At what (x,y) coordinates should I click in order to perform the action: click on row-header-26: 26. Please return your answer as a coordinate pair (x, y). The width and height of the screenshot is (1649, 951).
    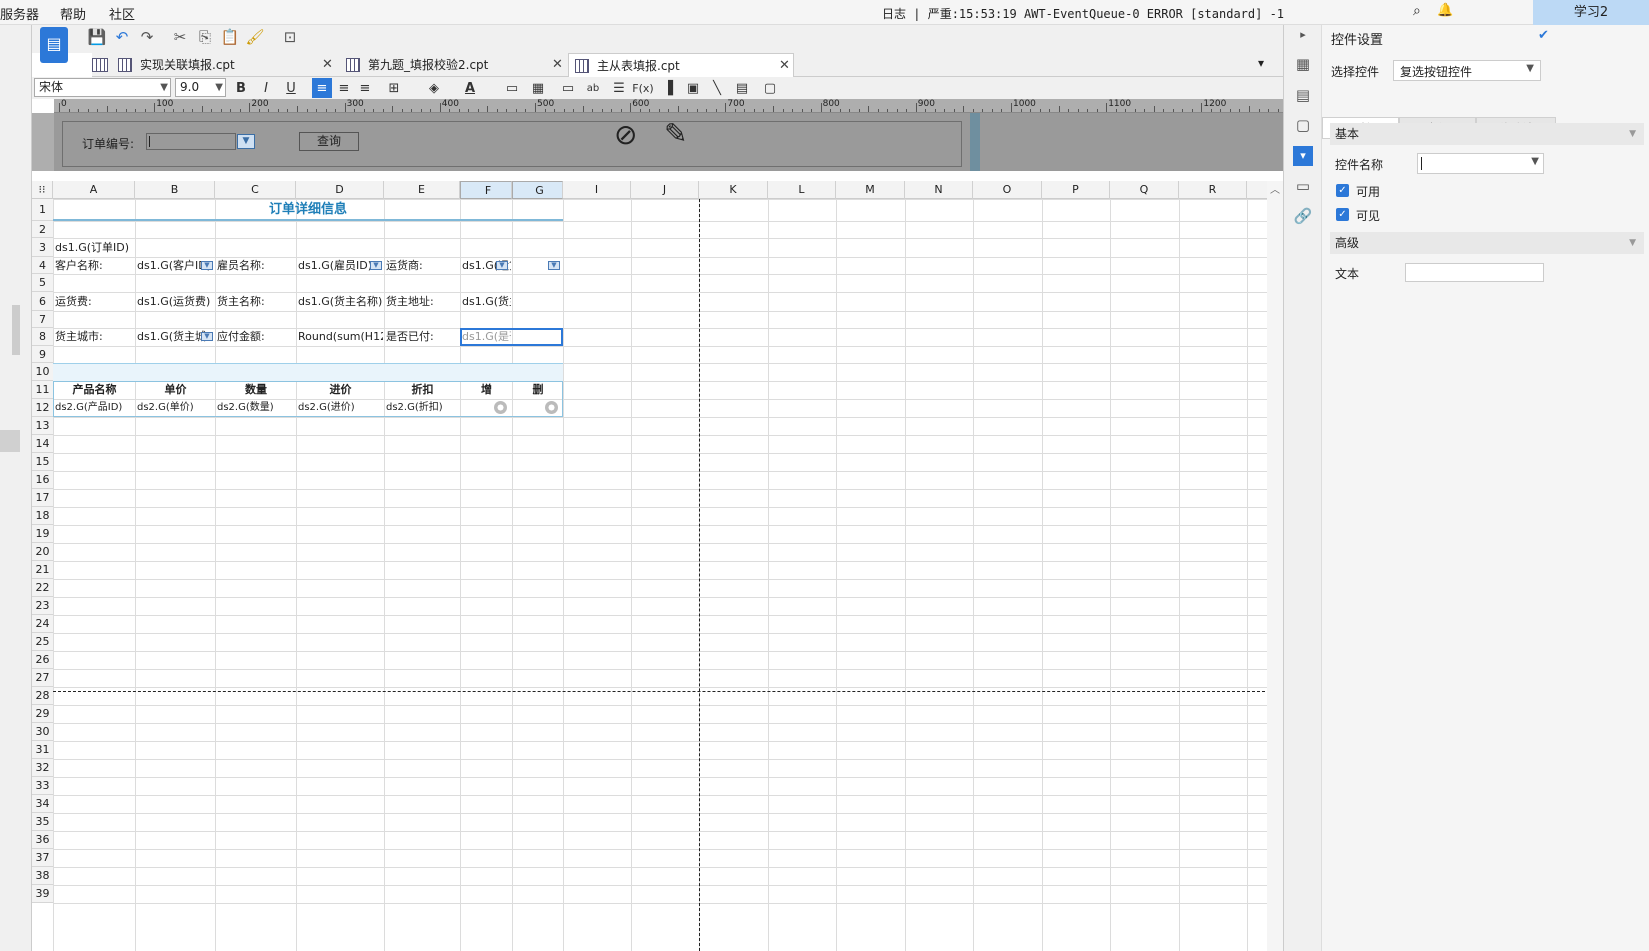
    Looking at the image, I should click on (42, 660).